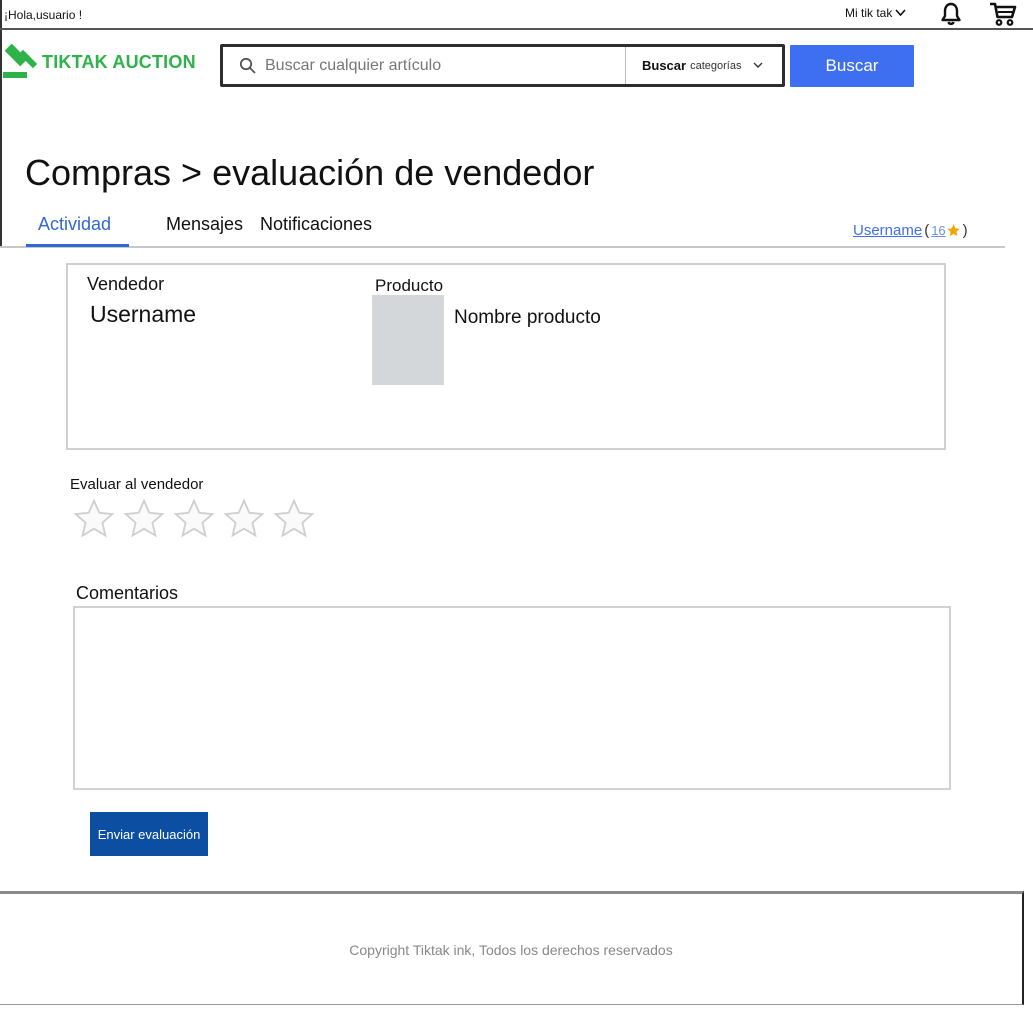  I want to click on gavel-icon, so click(20, 60).